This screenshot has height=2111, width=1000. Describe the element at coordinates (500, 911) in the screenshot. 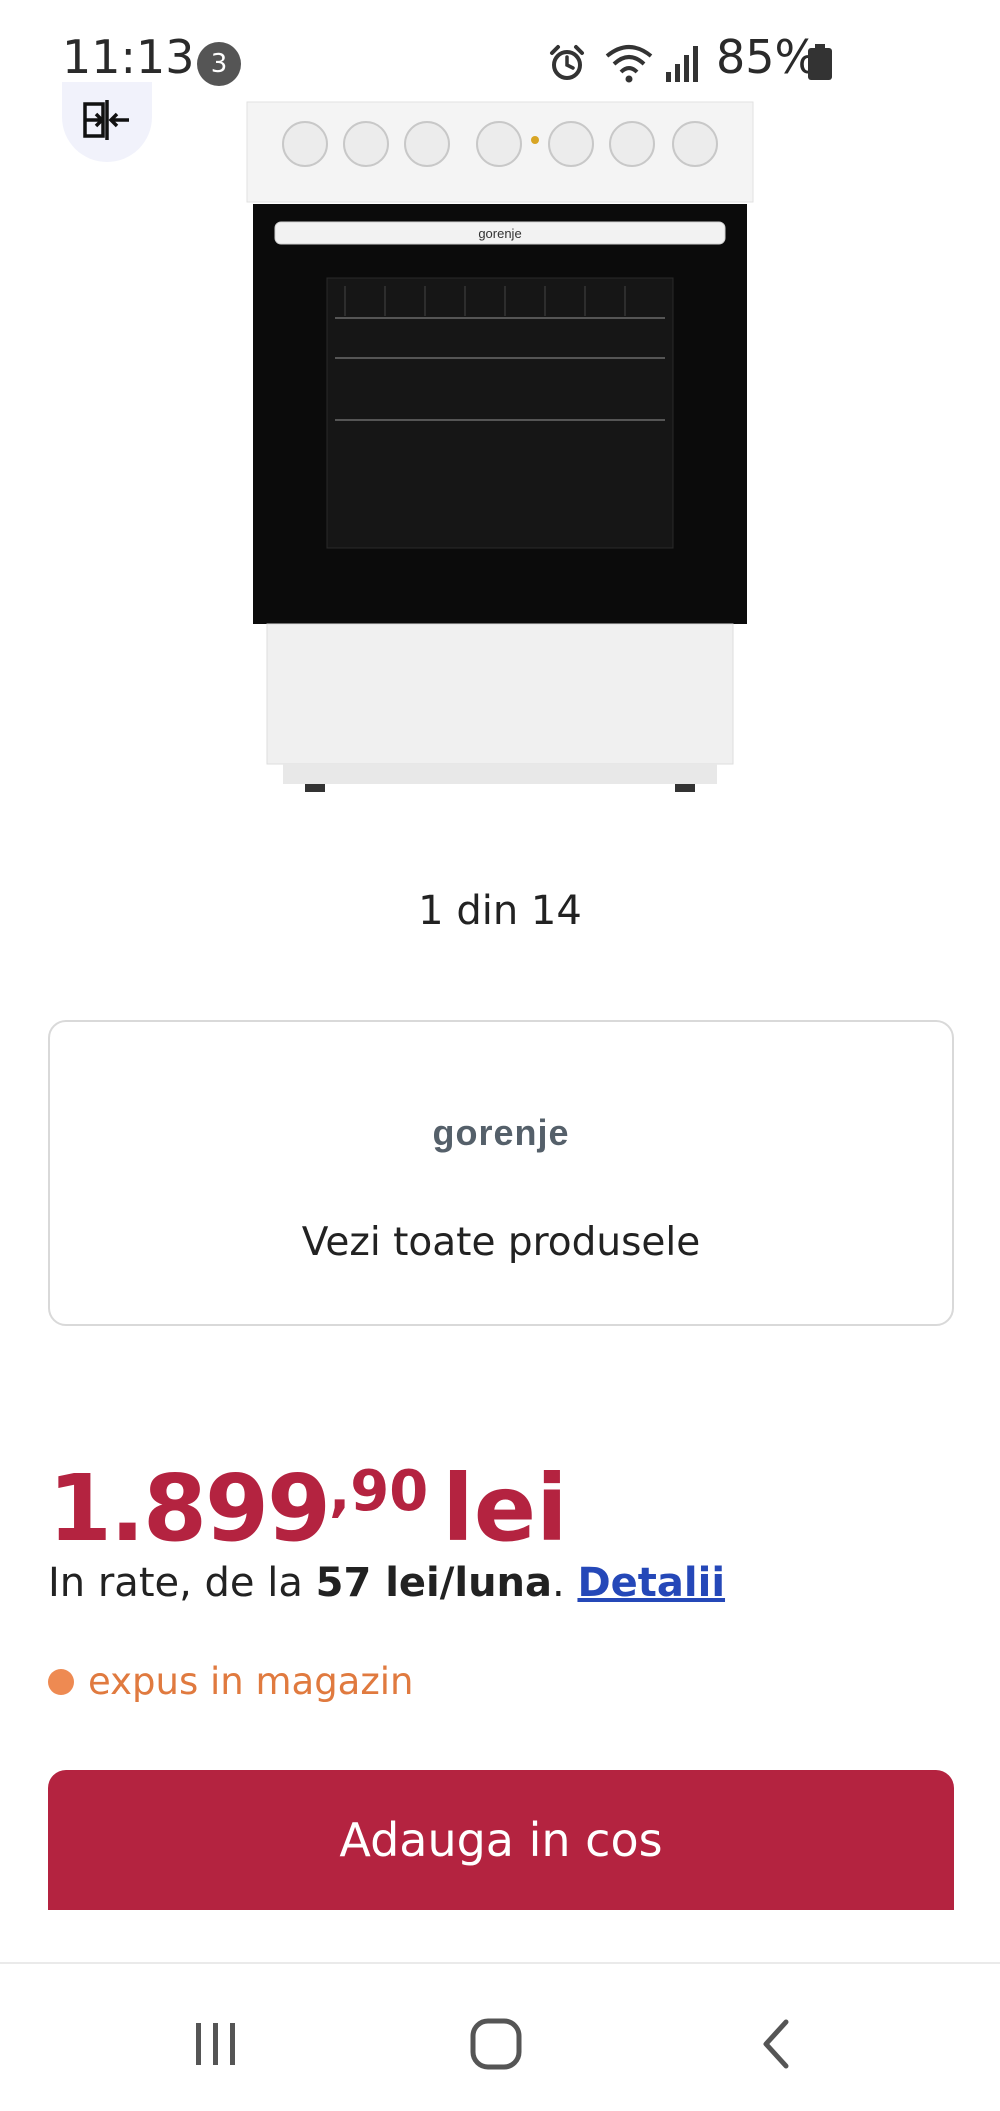

I see `gallery-counter: 1 din 14` at that location.